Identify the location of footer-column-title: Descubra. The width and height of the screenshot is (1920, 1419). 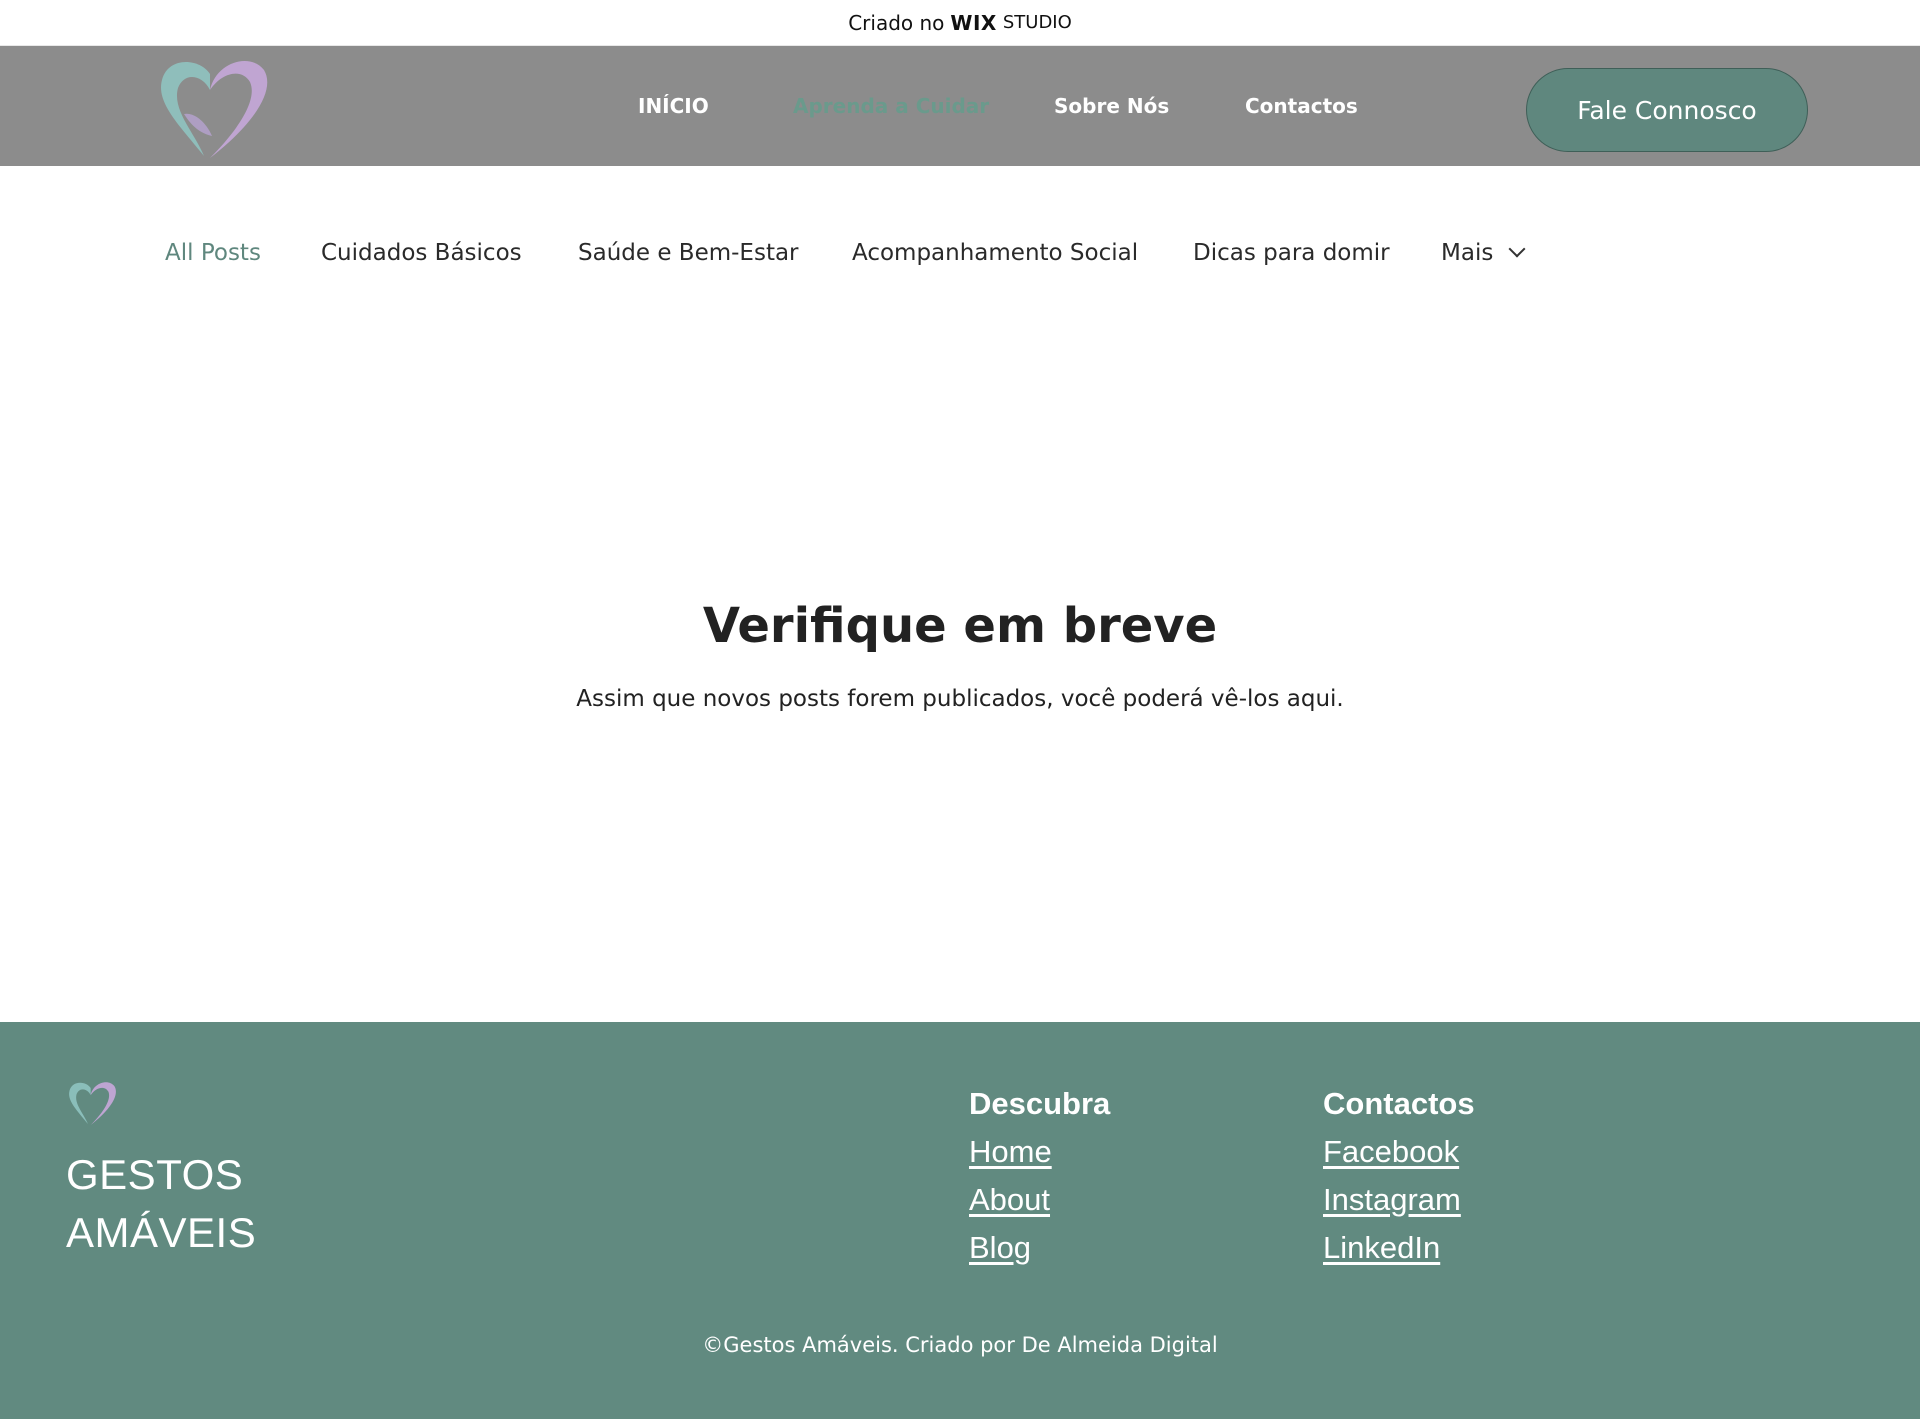
(1040, 1103).